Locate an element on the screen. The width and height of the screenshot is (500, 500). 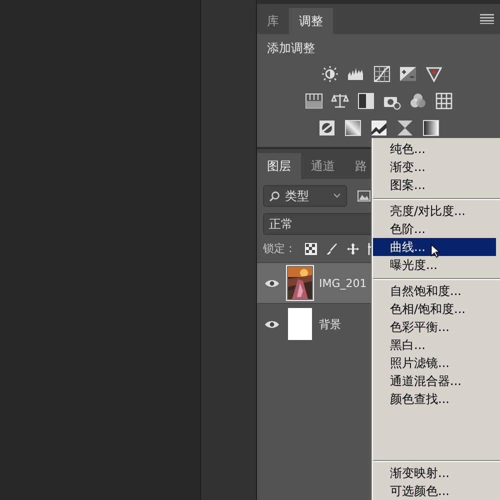
lock-label: 锁定： is located at coordinates (279, 248).